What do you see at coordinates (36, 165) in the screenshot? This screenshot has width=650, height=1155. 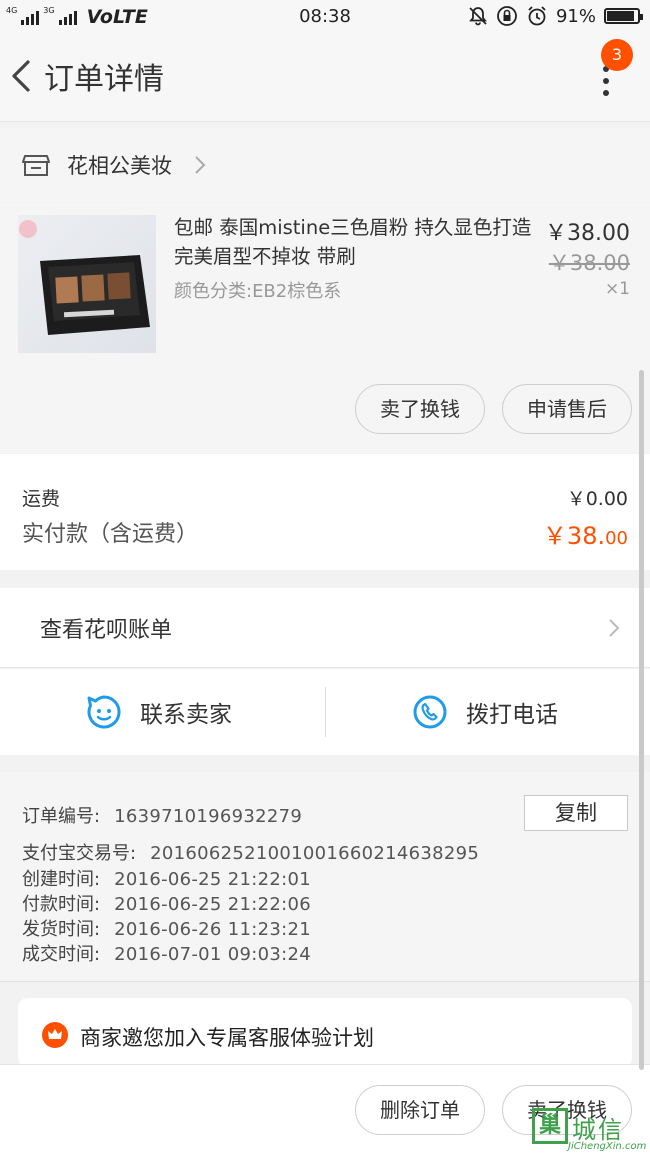 I see `shop-icon` at bounding box center [36, 165].